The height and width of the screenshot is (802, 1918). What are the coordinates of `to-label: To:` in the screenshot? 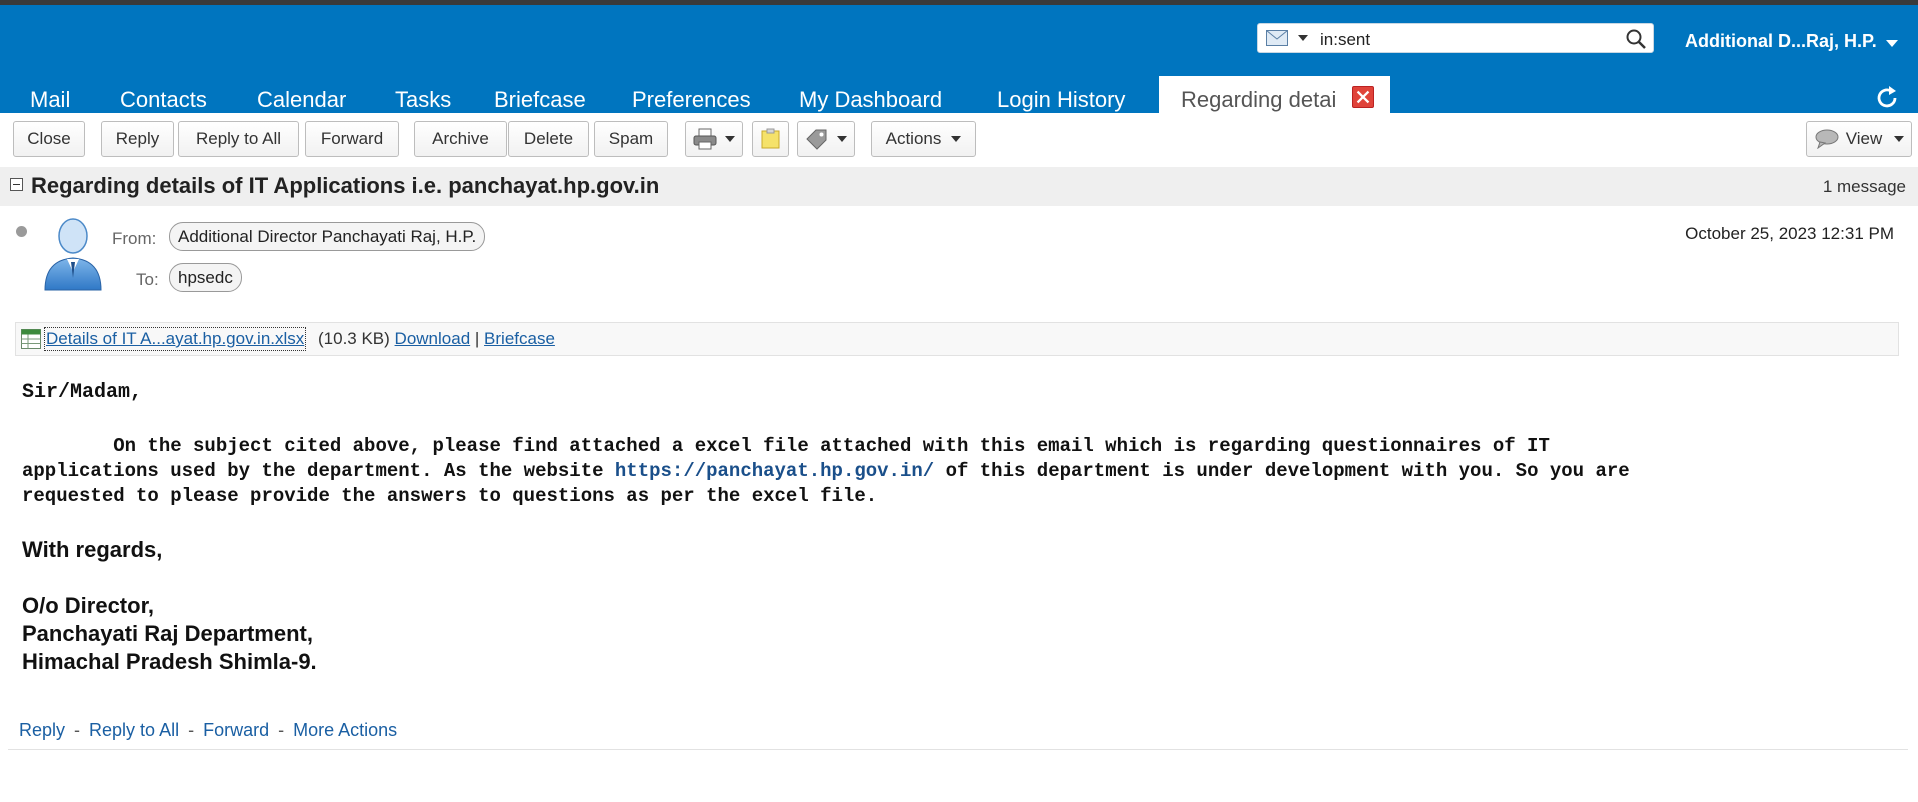 It's located at (147, 279).